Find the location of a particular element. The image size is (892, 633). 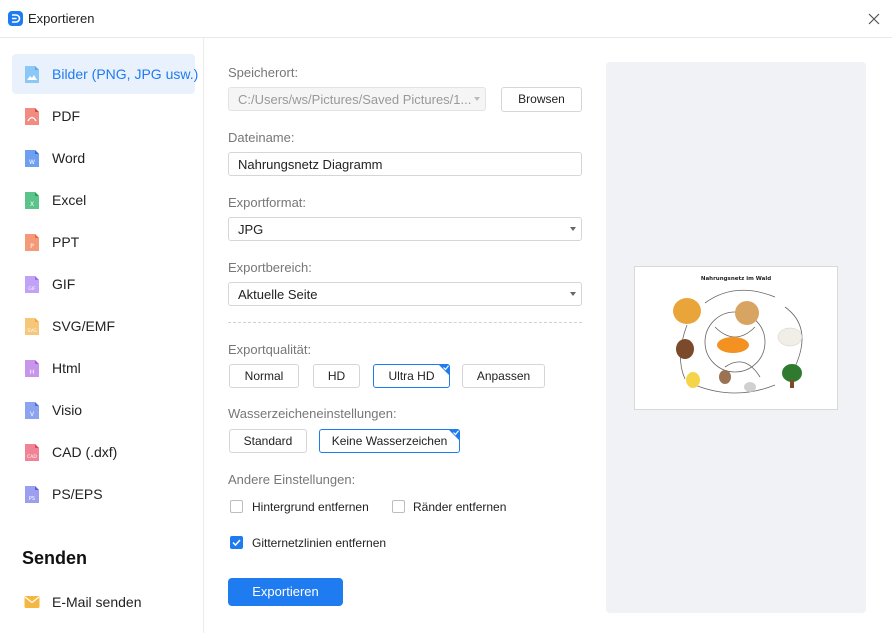

remove-background-checkbox is located at coordinates (236, 506).